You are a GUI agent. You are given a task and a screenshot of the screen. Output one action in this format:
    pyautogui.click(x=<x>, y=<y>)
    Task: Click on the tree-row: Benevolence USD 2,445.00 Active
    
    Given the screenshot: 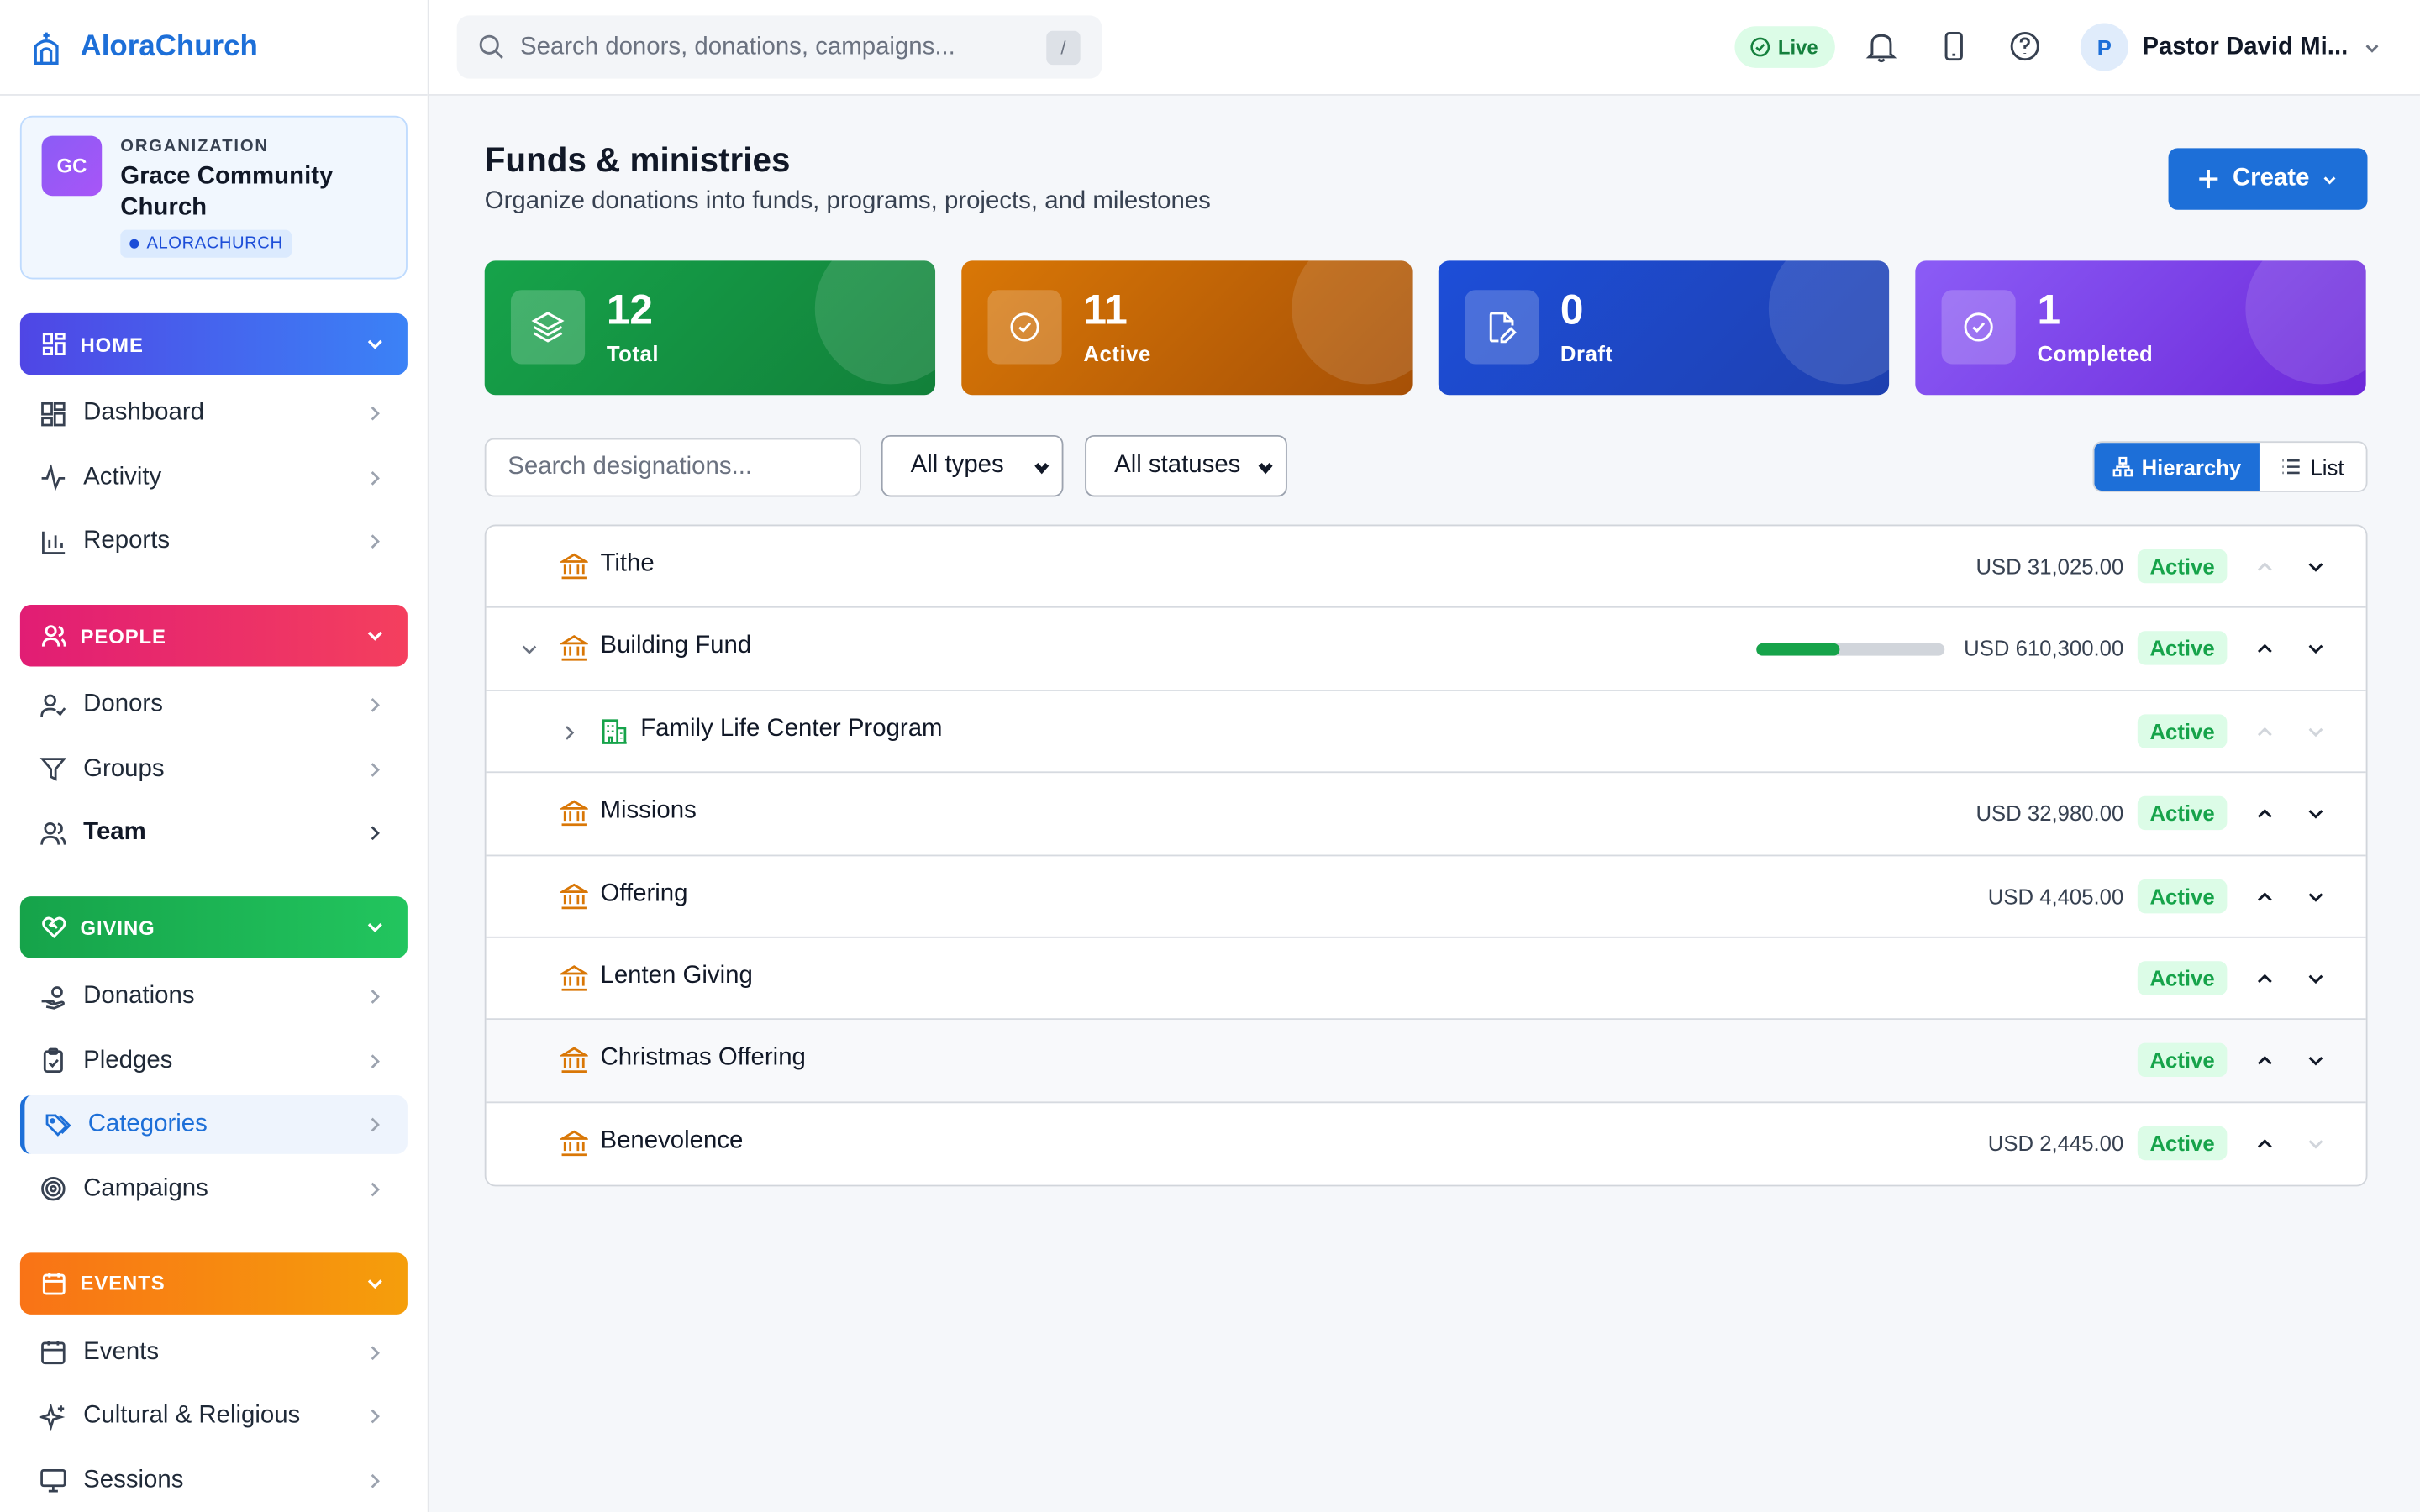 What is the action you would take?
    pyautogui.click(x=1426, y=1144)
    